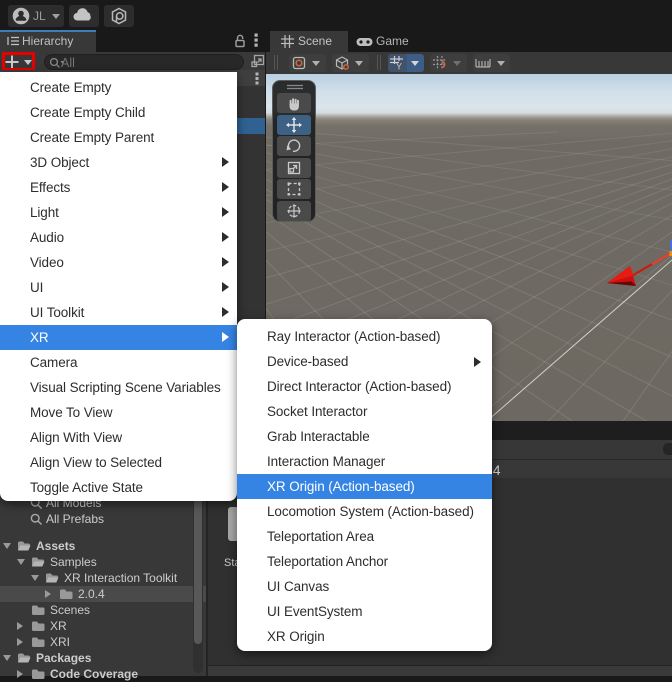  I want to click on svg-text: JL, so click(39, 16).